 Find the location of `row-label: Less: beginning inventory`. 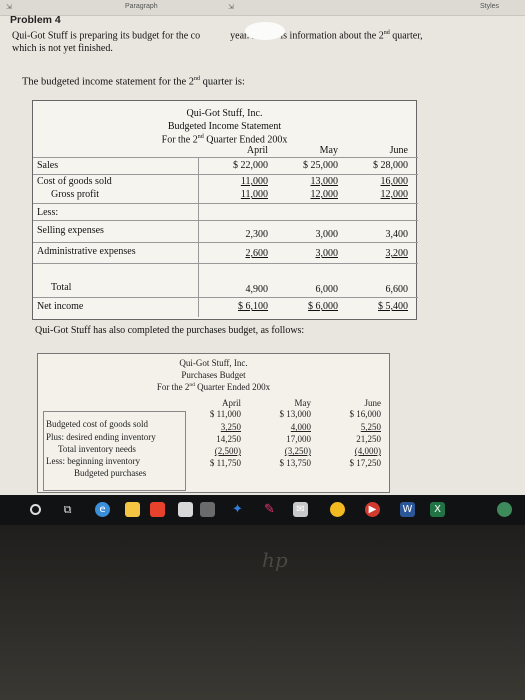

row-label: Less: beginning inventory is located at coordinates (93, 461).